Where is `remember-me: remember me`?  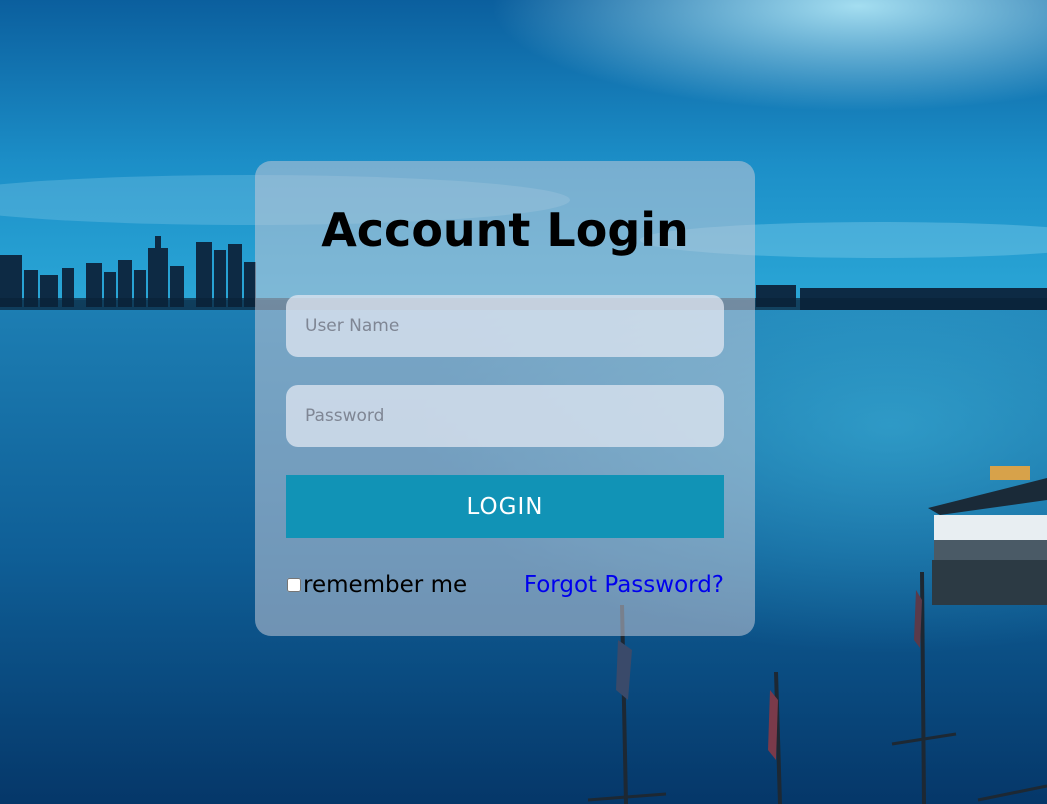
remember-me: remember me is located at coordinates (376, 585).